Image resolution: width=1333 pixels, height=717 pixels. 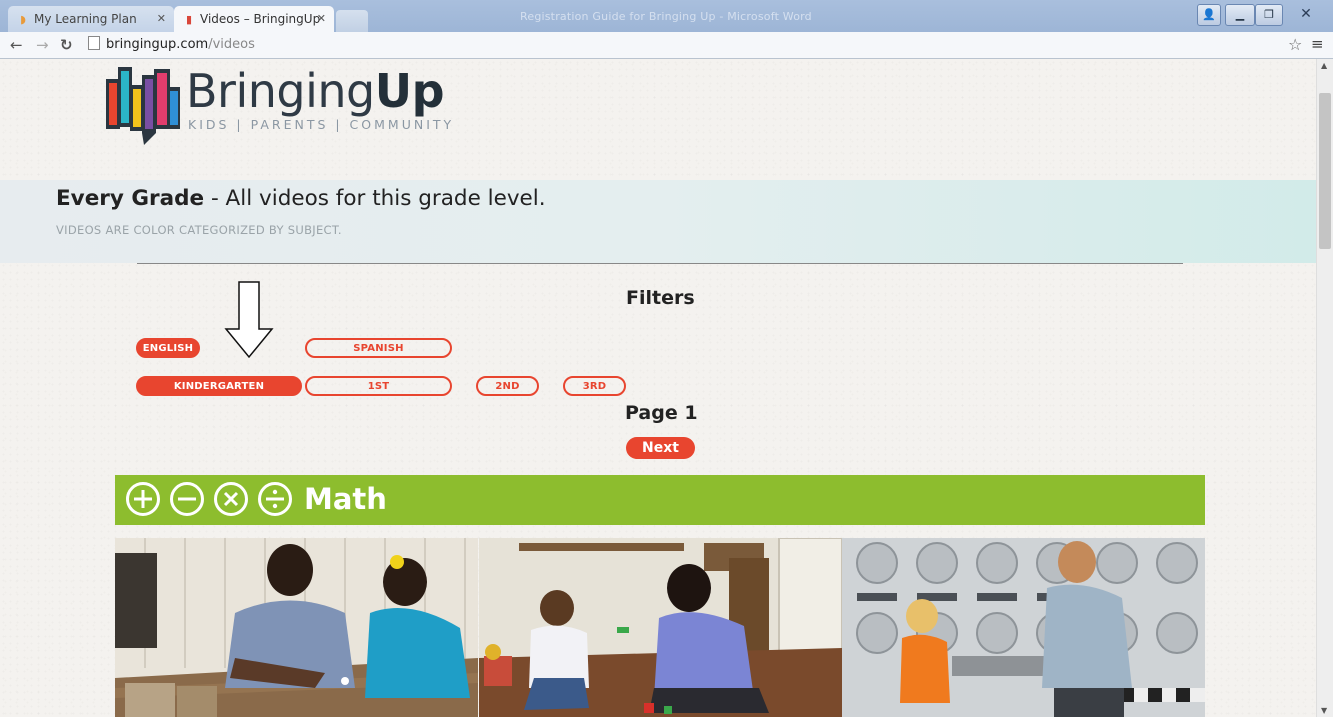 I want to click on tab-label: Videos – BringingUp, so click(x=260, y=19).